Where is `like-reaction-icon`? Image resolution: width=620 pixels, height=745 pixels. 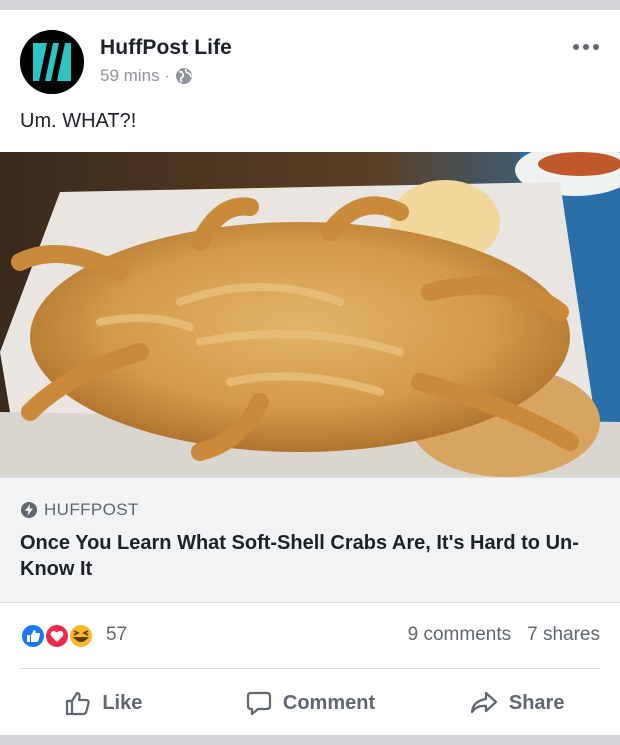 like-reaction-icon is located at coordinates (33, 636).